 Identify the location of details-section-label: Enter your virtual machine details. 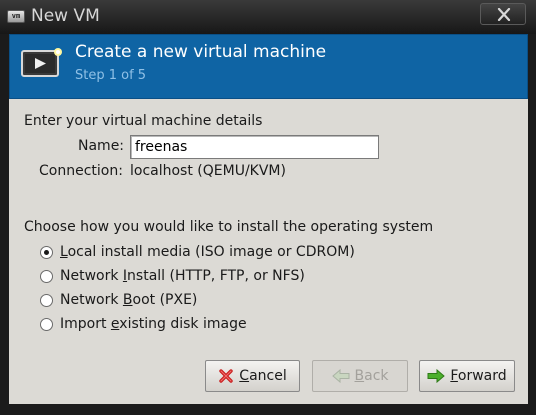
(143, 121).